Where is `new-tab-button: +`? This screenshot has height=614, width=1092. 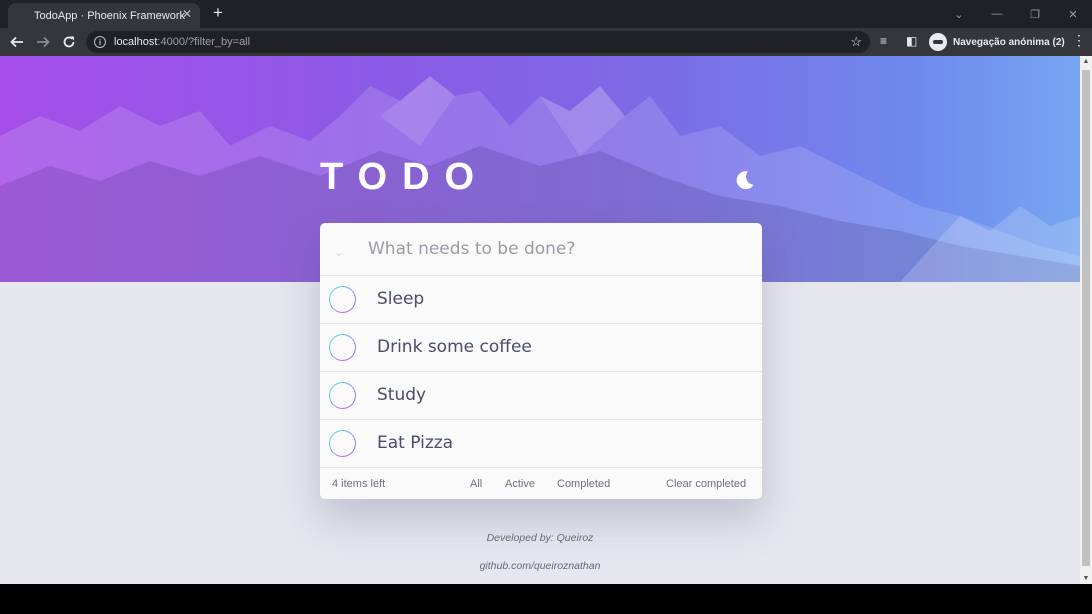
new-tab-button: + is located at coordinates (218, 13).